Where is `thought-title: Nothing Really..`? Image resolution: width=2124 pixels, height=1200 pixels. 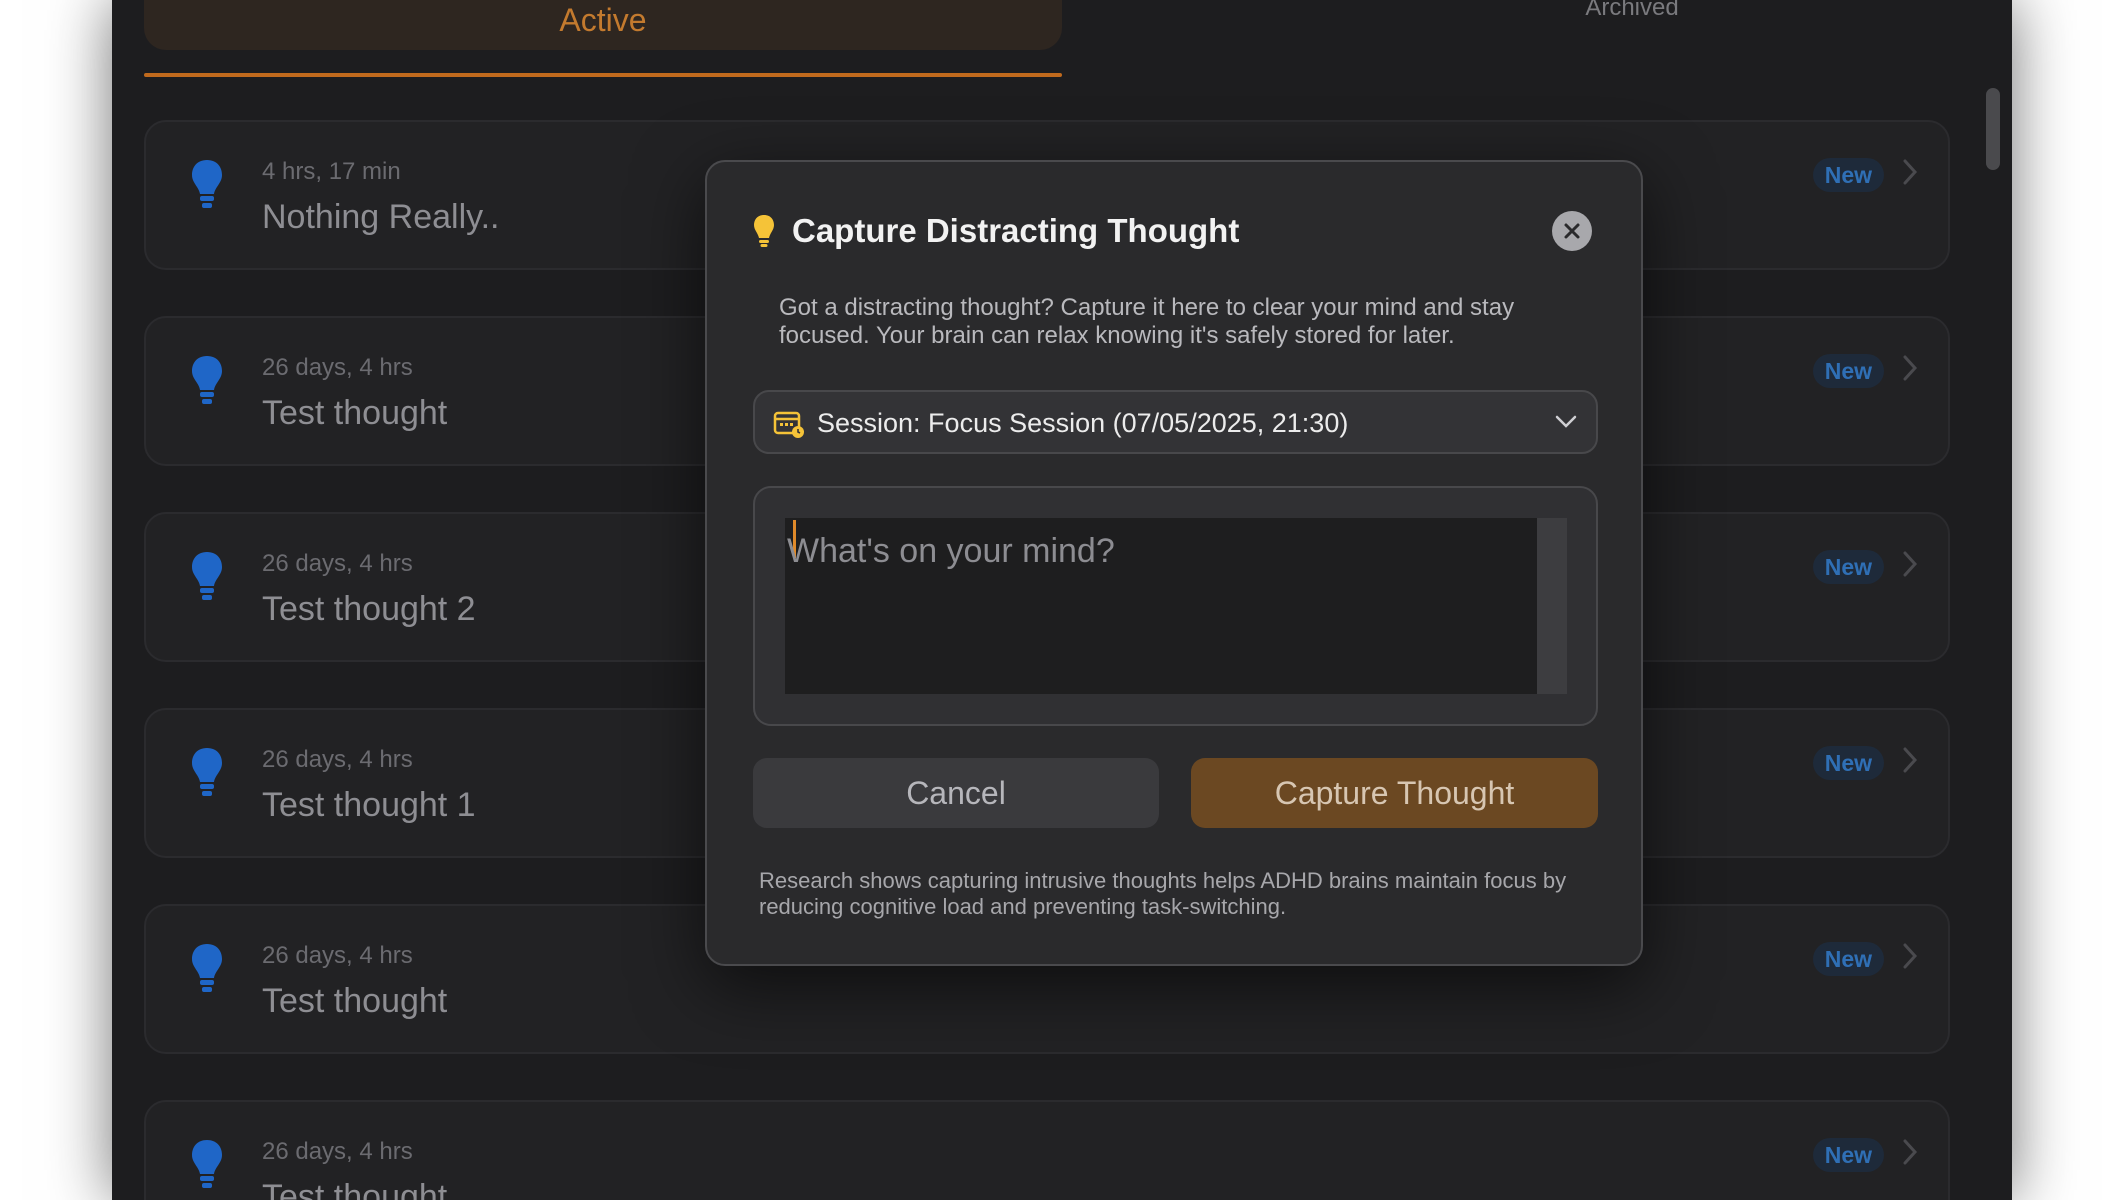
thought-title: Nothing Really.. is located at coordinates (381, 217).